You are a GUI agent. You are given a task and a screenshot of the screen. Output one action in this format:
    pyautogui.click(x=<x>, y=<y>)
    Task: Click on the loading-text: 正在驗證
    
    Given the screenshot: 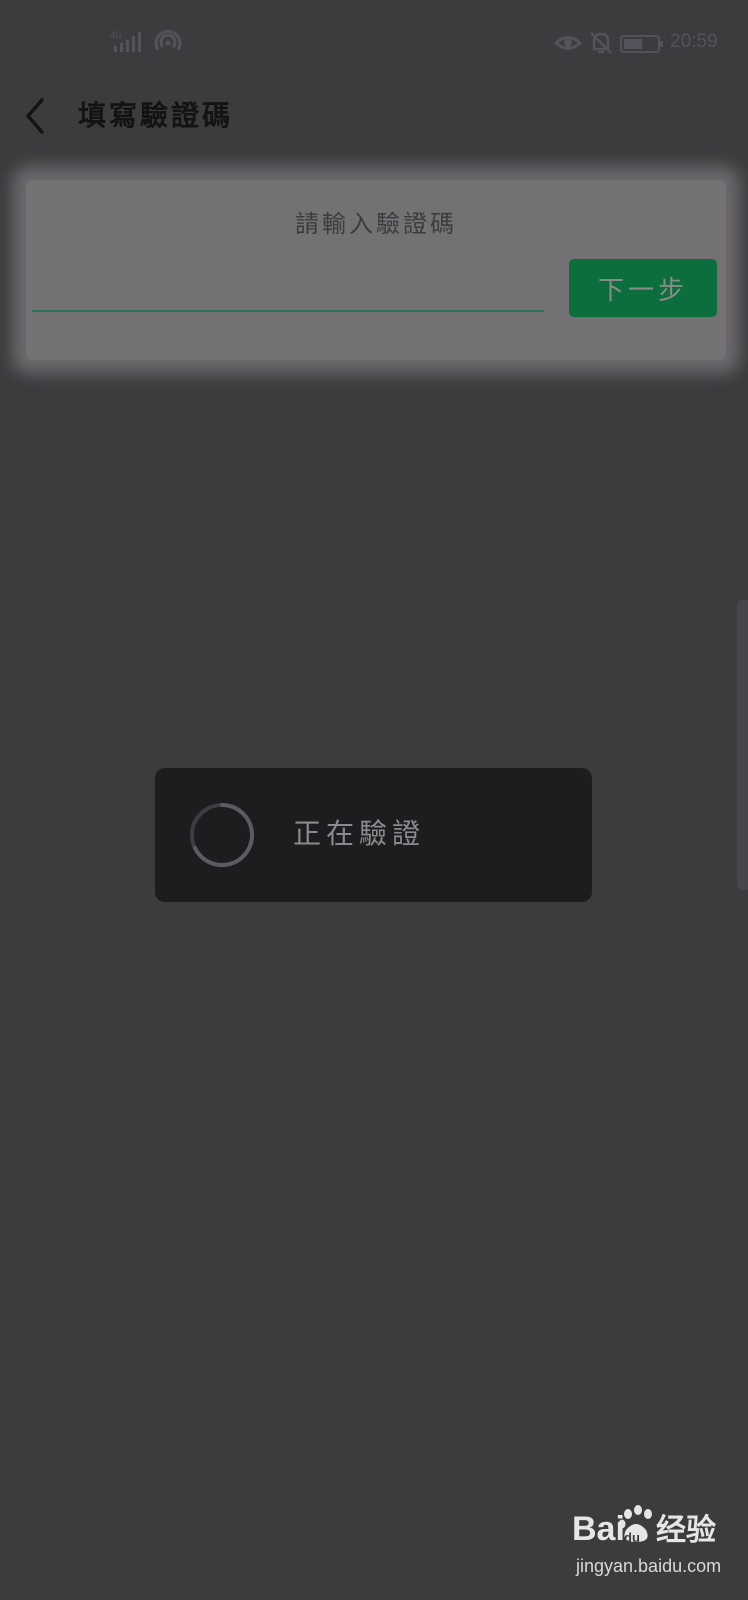 What is the action you would take?
    pyautogui.click(x=359, y=833)
    